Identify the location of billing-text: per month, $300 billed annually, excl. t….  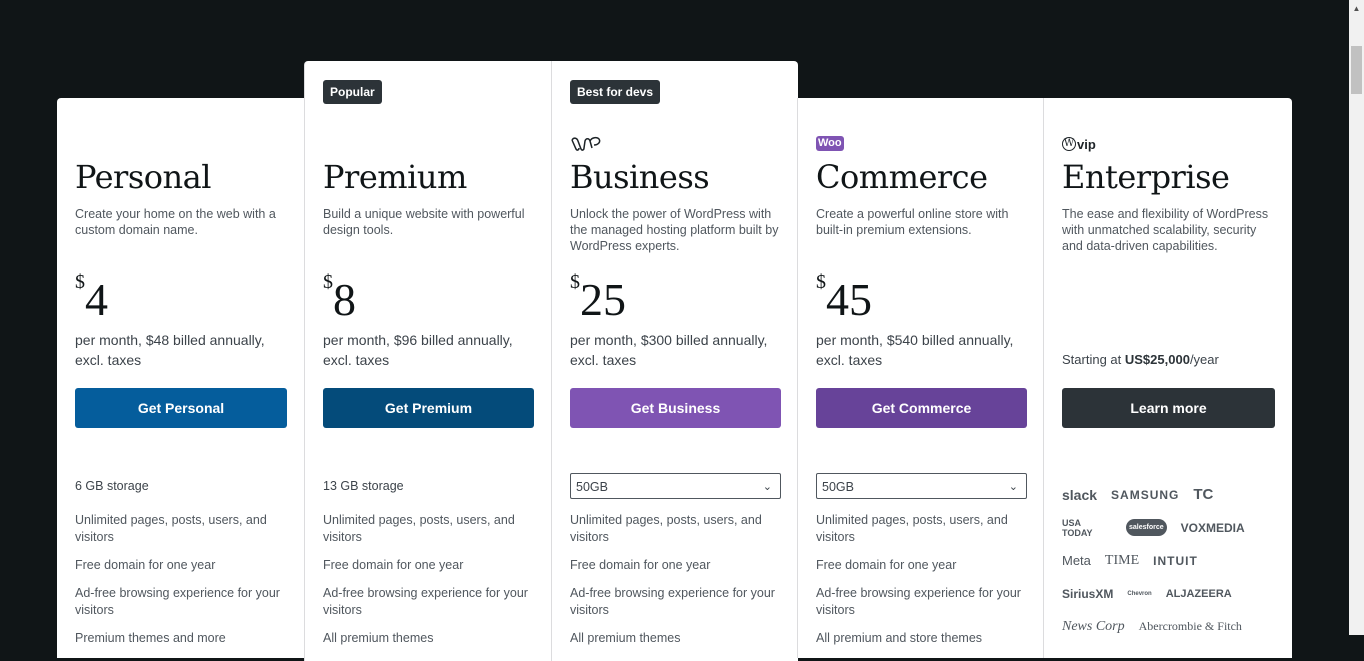
(669, 350).